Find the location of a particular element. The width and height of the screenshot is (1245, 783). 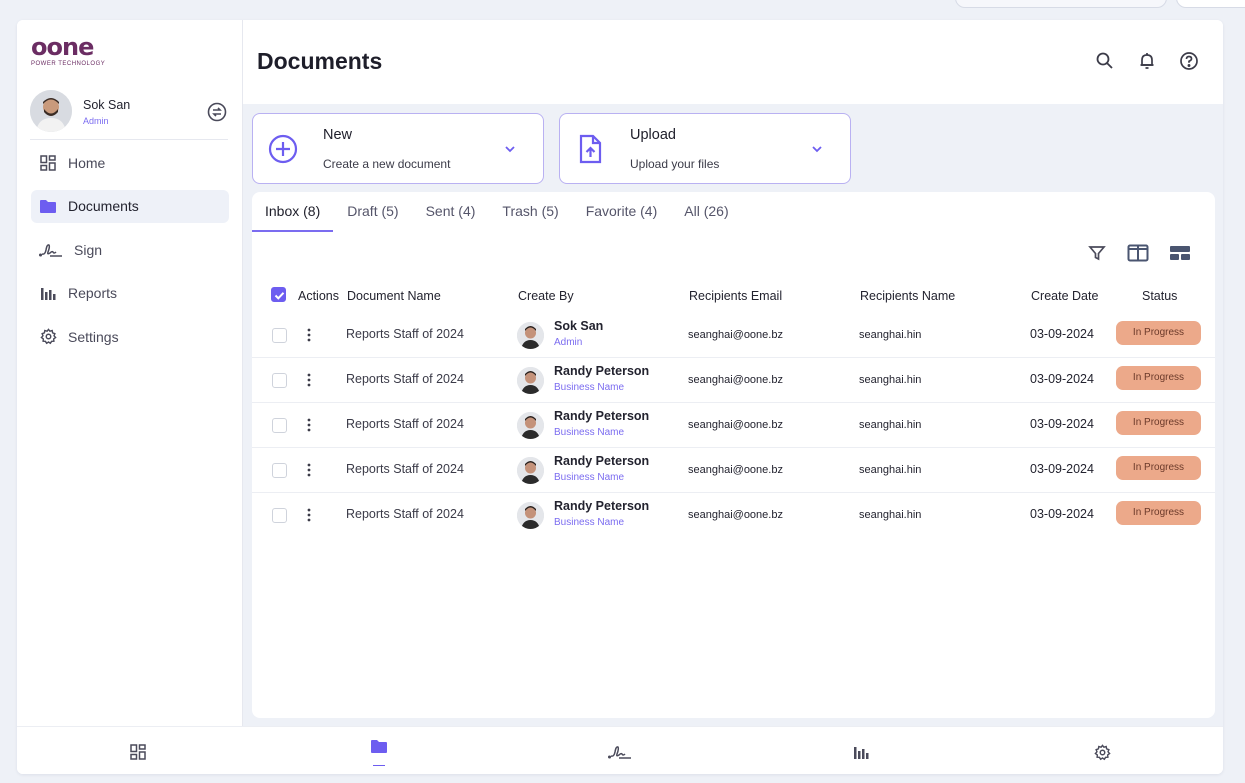

grid-icon is located at coordinates (138, 752).